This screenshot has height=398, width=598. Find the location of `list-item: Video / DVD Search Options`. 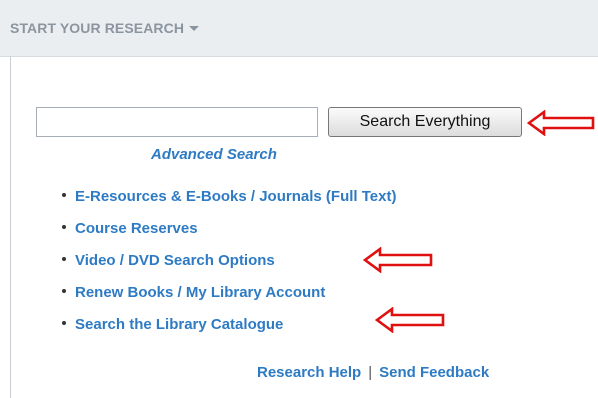

list-item: Video / DVD Search Options is located at coordinates (229, 261).